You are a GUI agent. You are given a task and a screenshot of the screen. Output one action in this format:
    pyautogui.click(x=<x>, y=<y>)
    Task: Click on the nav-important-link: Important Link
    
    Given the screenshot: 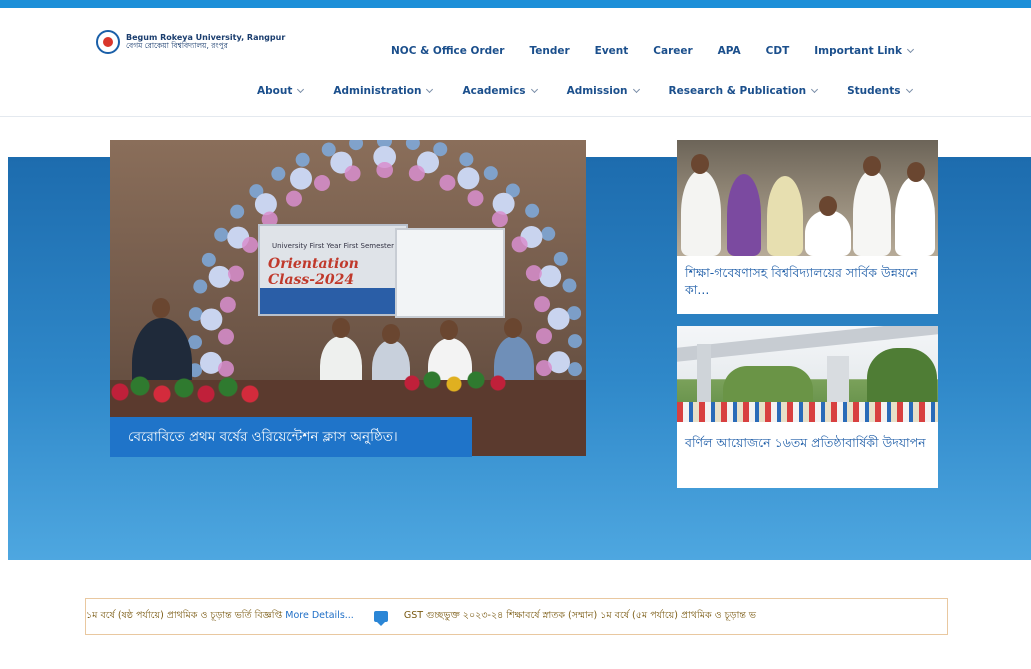 What is the action you would take?
    pyautogui.click(x=864, y=51)
    